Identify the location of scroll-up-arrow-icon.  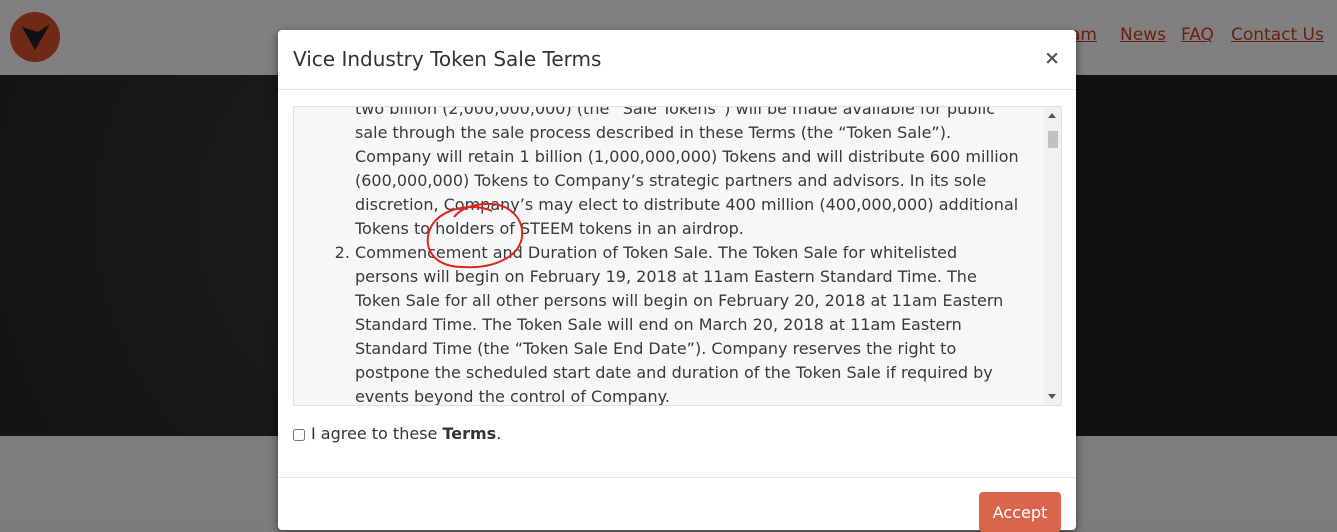
(1052, 115).